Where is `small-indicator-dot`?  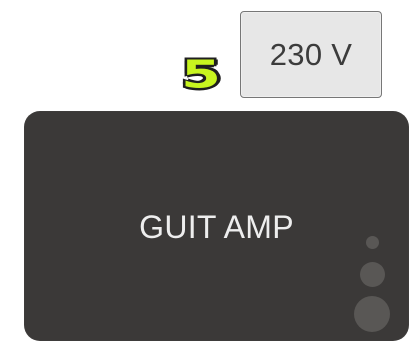 small-indicator-dot is located at coordinates (372, 242).